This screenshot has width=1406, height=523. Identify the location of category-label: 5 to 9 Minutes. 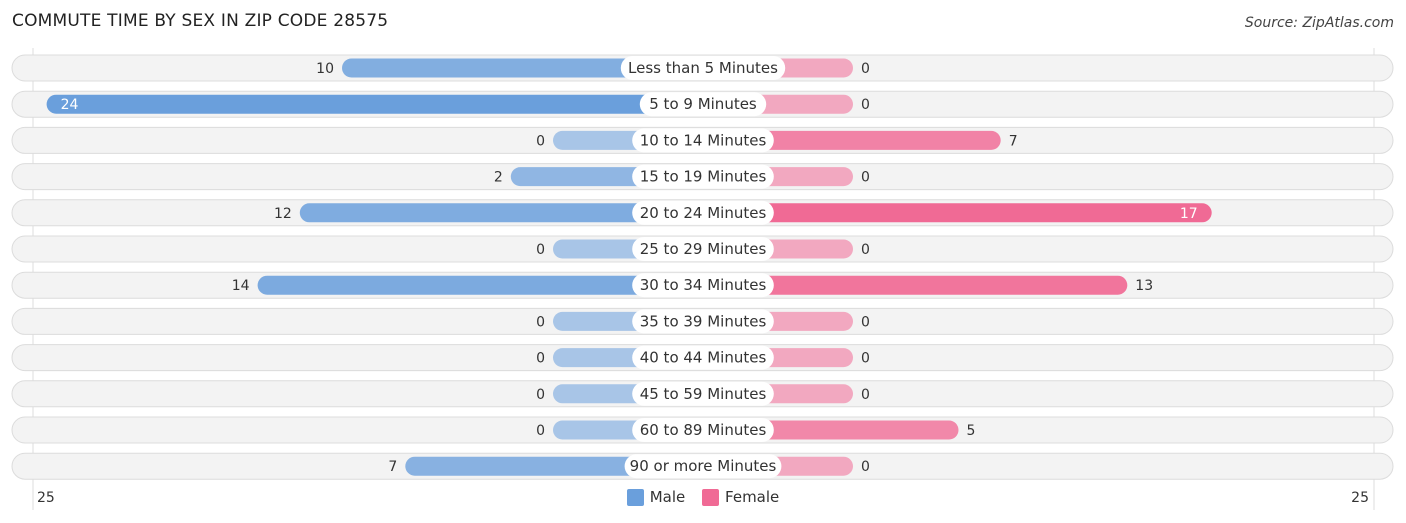
(703, 104).